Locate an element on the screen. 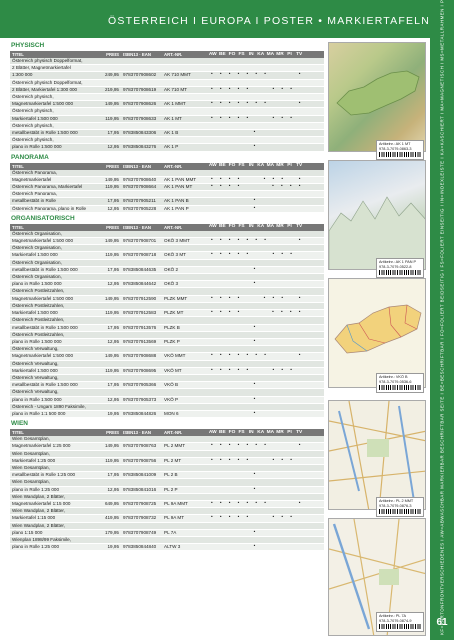 Image resolution: width=454 pixels, height=640 pixels. table-row: Österreich Panorama, is located at coordinates (167, 173).